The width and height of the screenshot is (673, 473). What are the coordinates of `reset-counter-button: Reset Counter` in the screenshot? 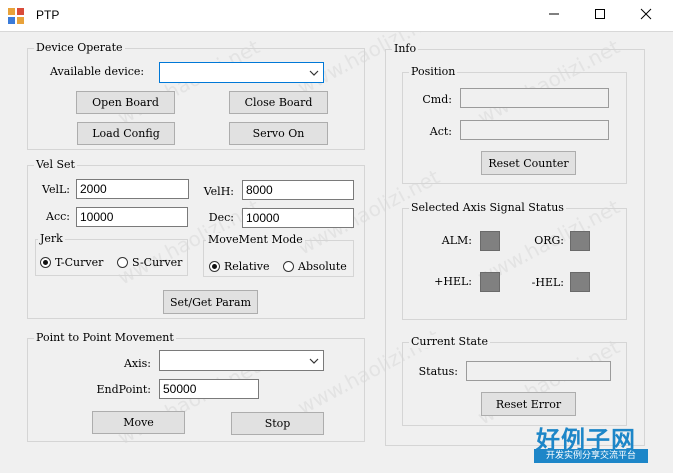 It's located at (528, 163).